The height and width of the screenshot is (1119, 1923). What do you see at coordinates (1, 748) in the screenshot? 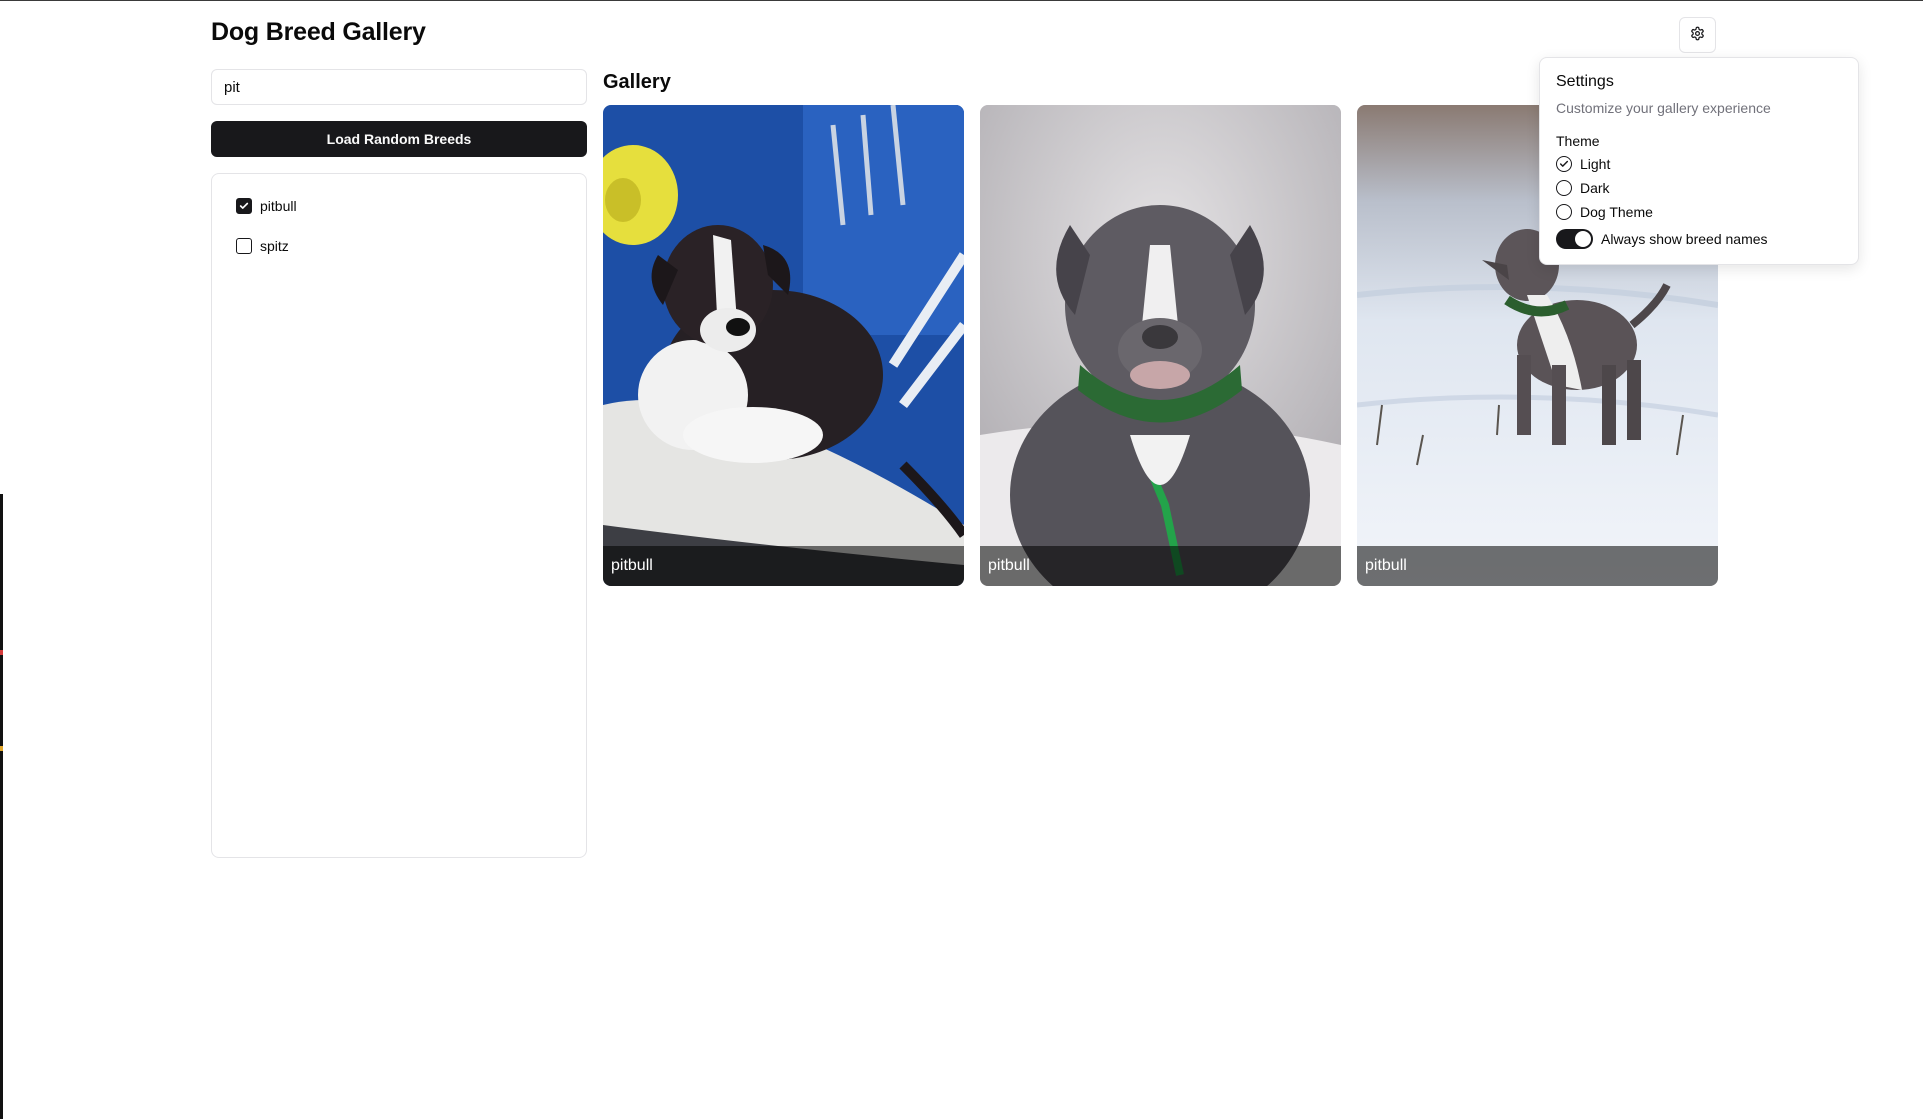
I see `edge-mark-yellow` at bounding box center [1, 748].